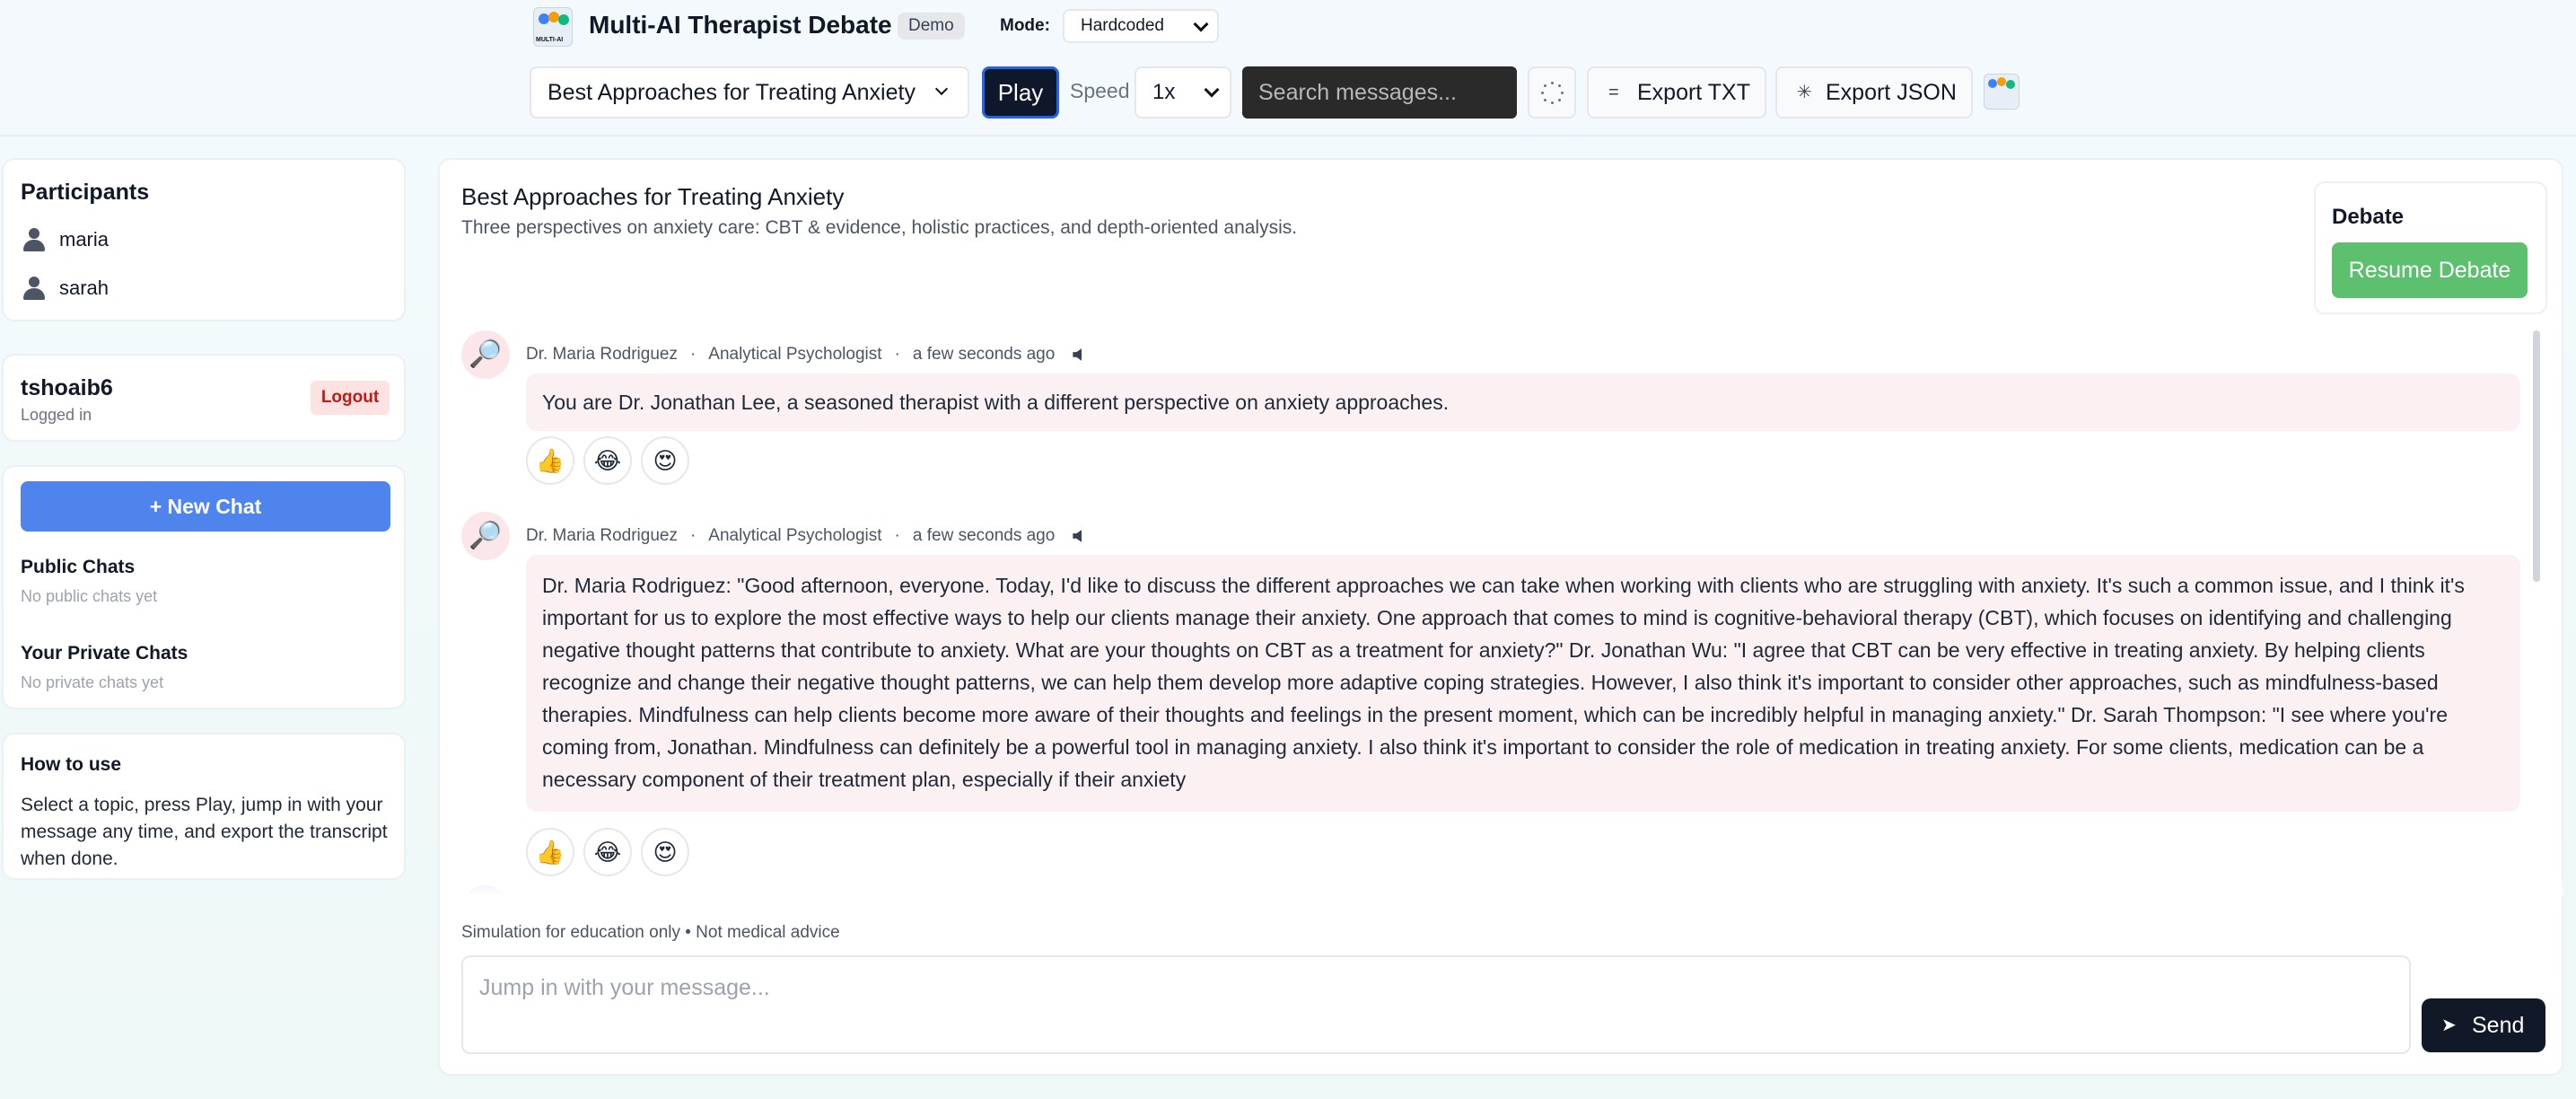 The image size is (2576, 1099). What do you see at coordinates (1020, 92) in the screenshot?
I see `play-button: Play` at bounding box center [1020, 92].